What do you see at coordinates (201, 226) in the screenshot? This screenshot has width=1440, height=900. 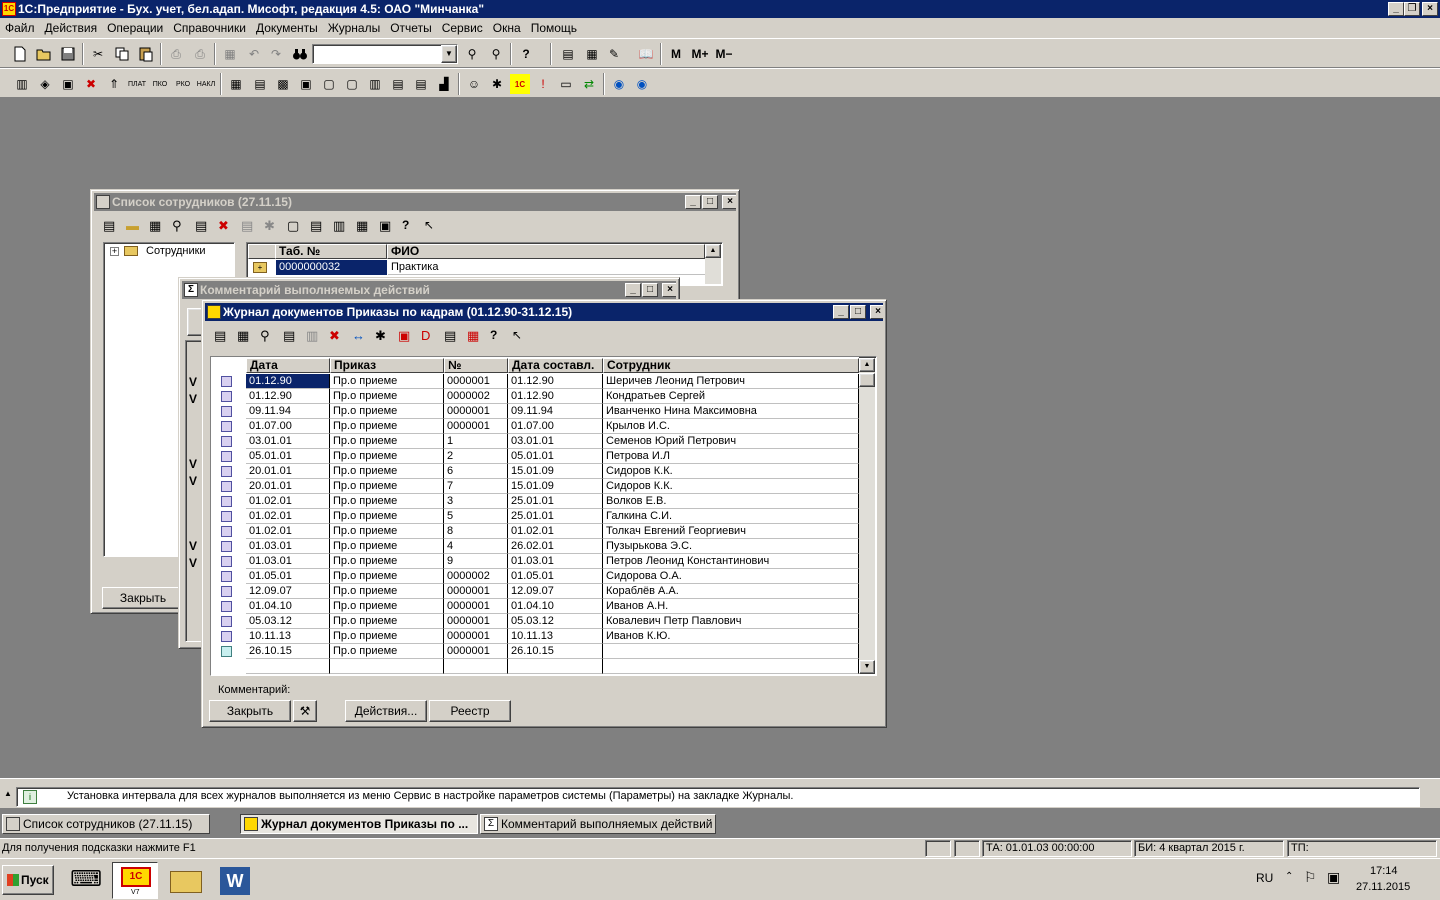 I see `copy-item-icon: ▤` at bounding box center [201, 226].